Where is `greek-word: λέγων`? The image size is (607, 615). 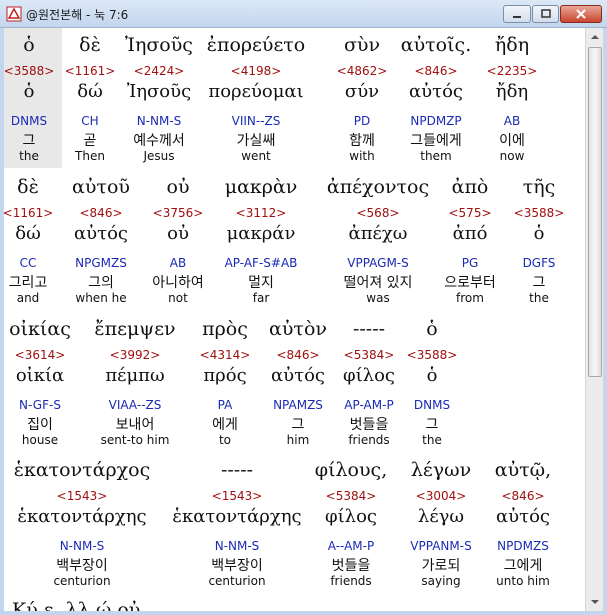 greek-word: λέγων is located at coordinates (441, 470).